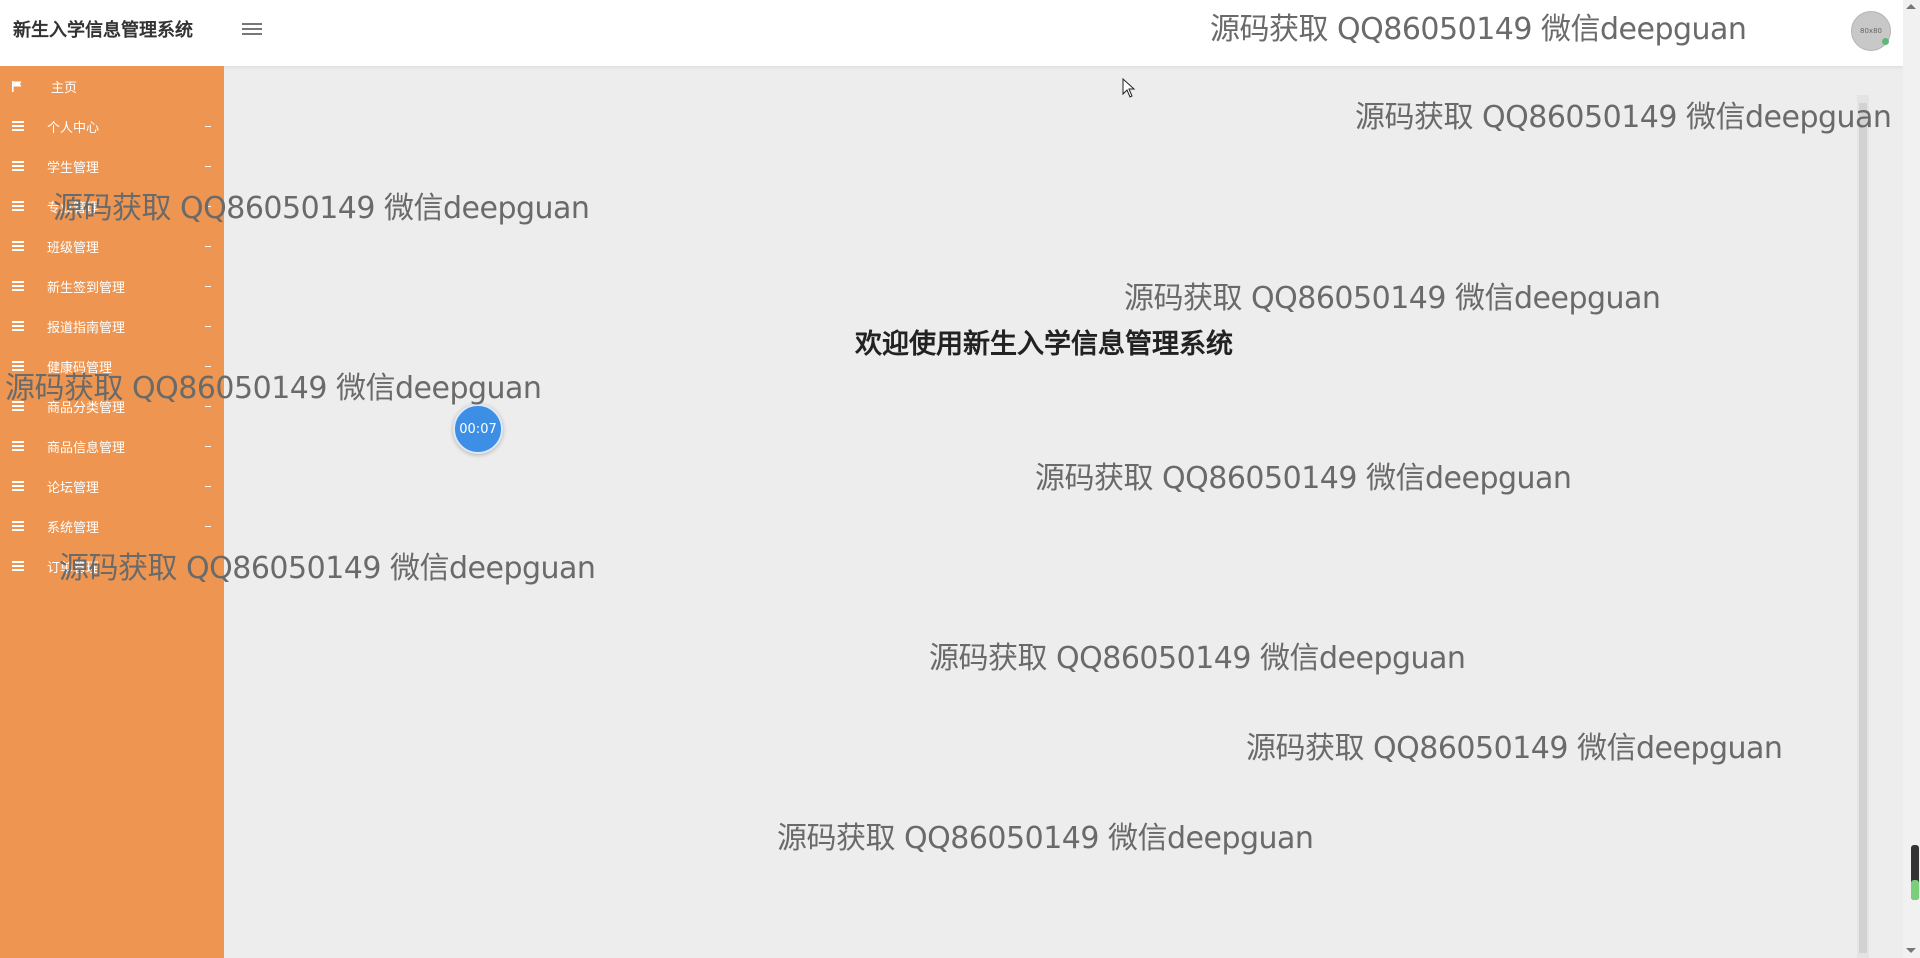  I want to click on sidebar-item-product-category: 商品分类管理, so click(112, 406).